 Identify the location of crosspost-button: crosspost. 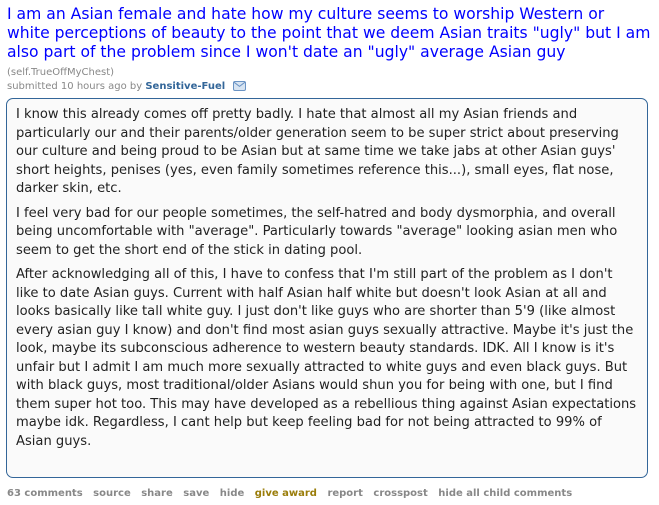
(400, 493).